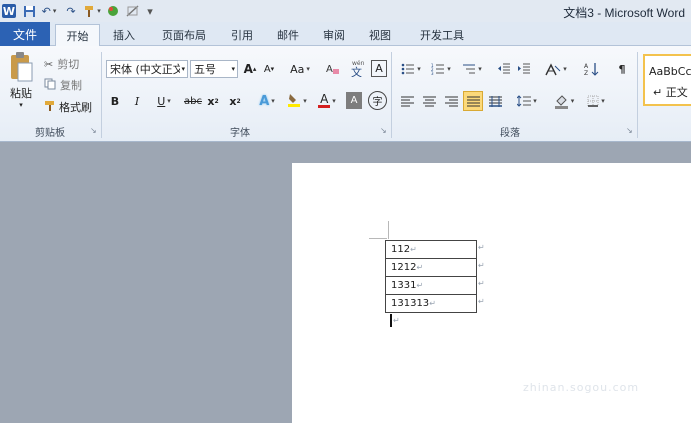  I want to click on style-name-text: ↵ 正文, so click(670, 92).